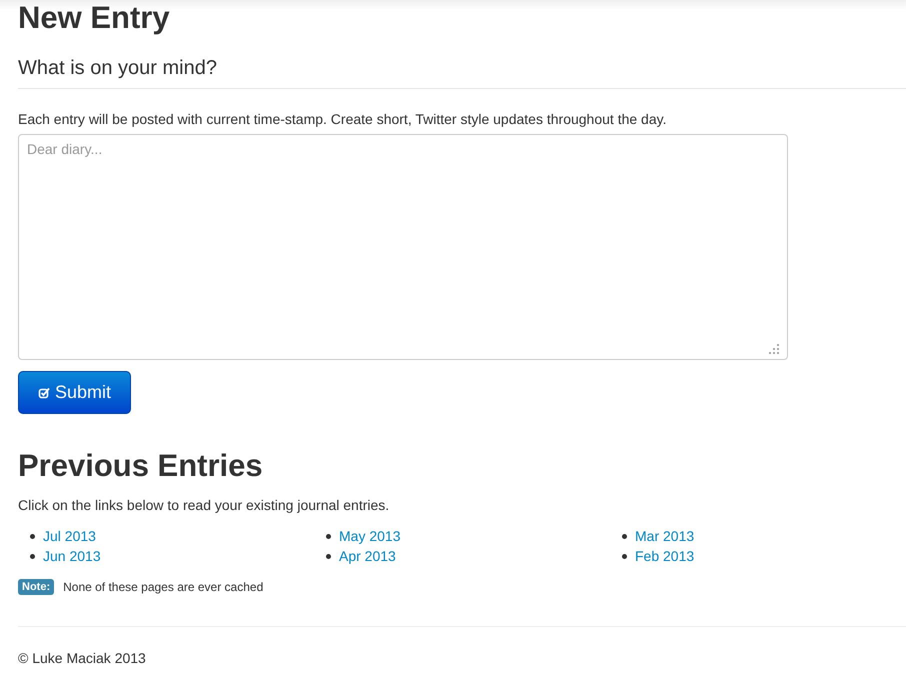 The width and height of the screenshot is (906, 689). I want to click on month-link: Feb 2013, so click(664, 556).